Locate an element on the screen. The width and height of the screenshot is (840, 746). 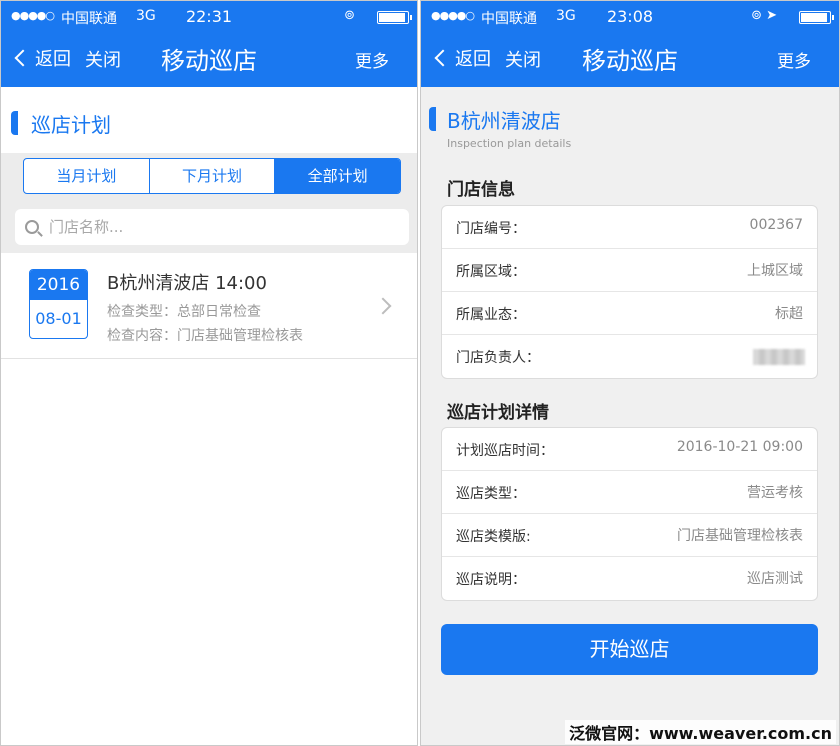
store-title: B杭州清波店 is located at coordinates (504, 121).